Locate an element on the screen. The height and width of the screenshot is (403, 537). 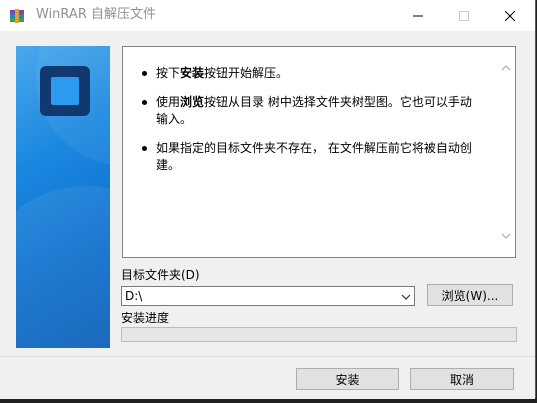
close-icon is located at coordinates (510, 15).